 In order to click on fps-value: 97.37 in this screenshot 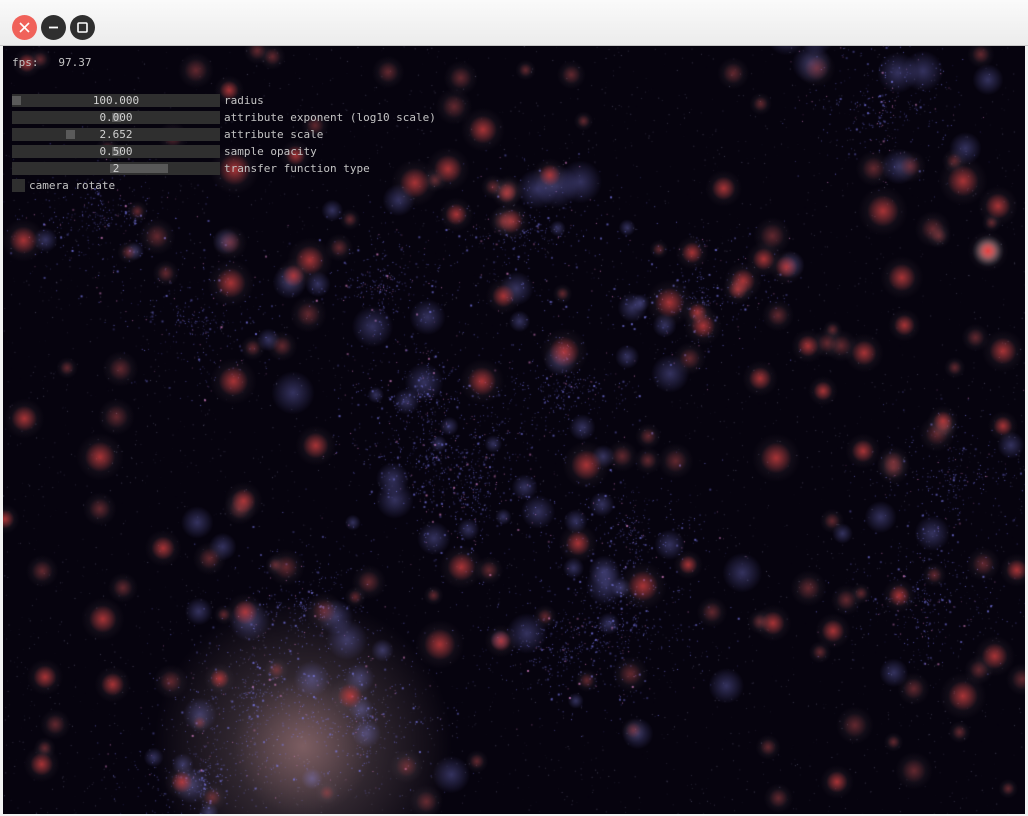, I will do `click(75, 62)`.